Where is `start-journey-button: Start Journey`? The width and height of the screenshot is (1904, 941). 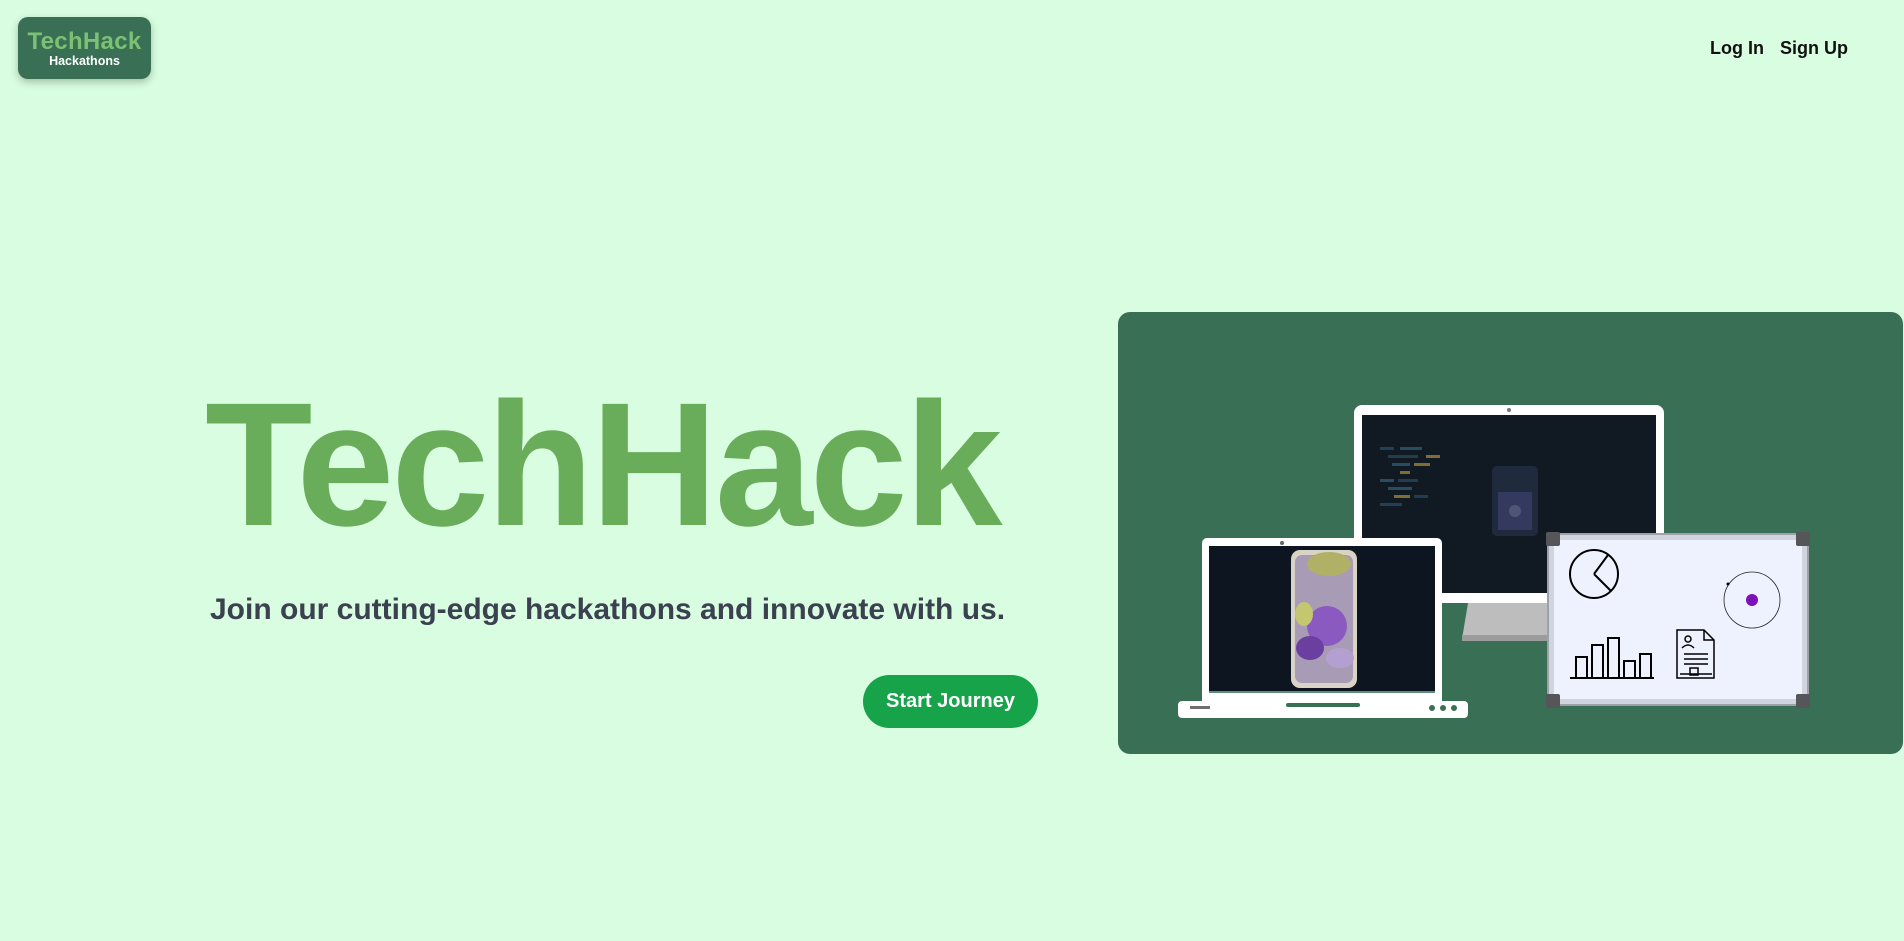 start-journey-button: Start Journey is located at coordinates (950, 701).